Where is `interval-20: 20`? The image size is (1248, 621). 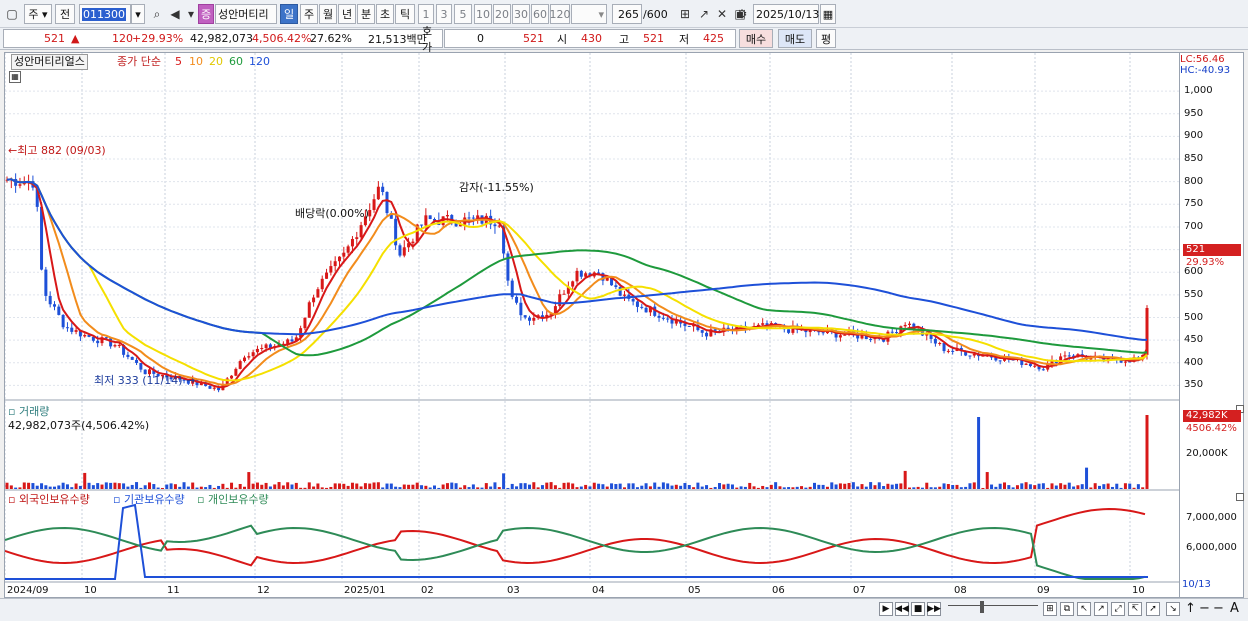 interval-20: 20 is located at coordinates (502, 14).